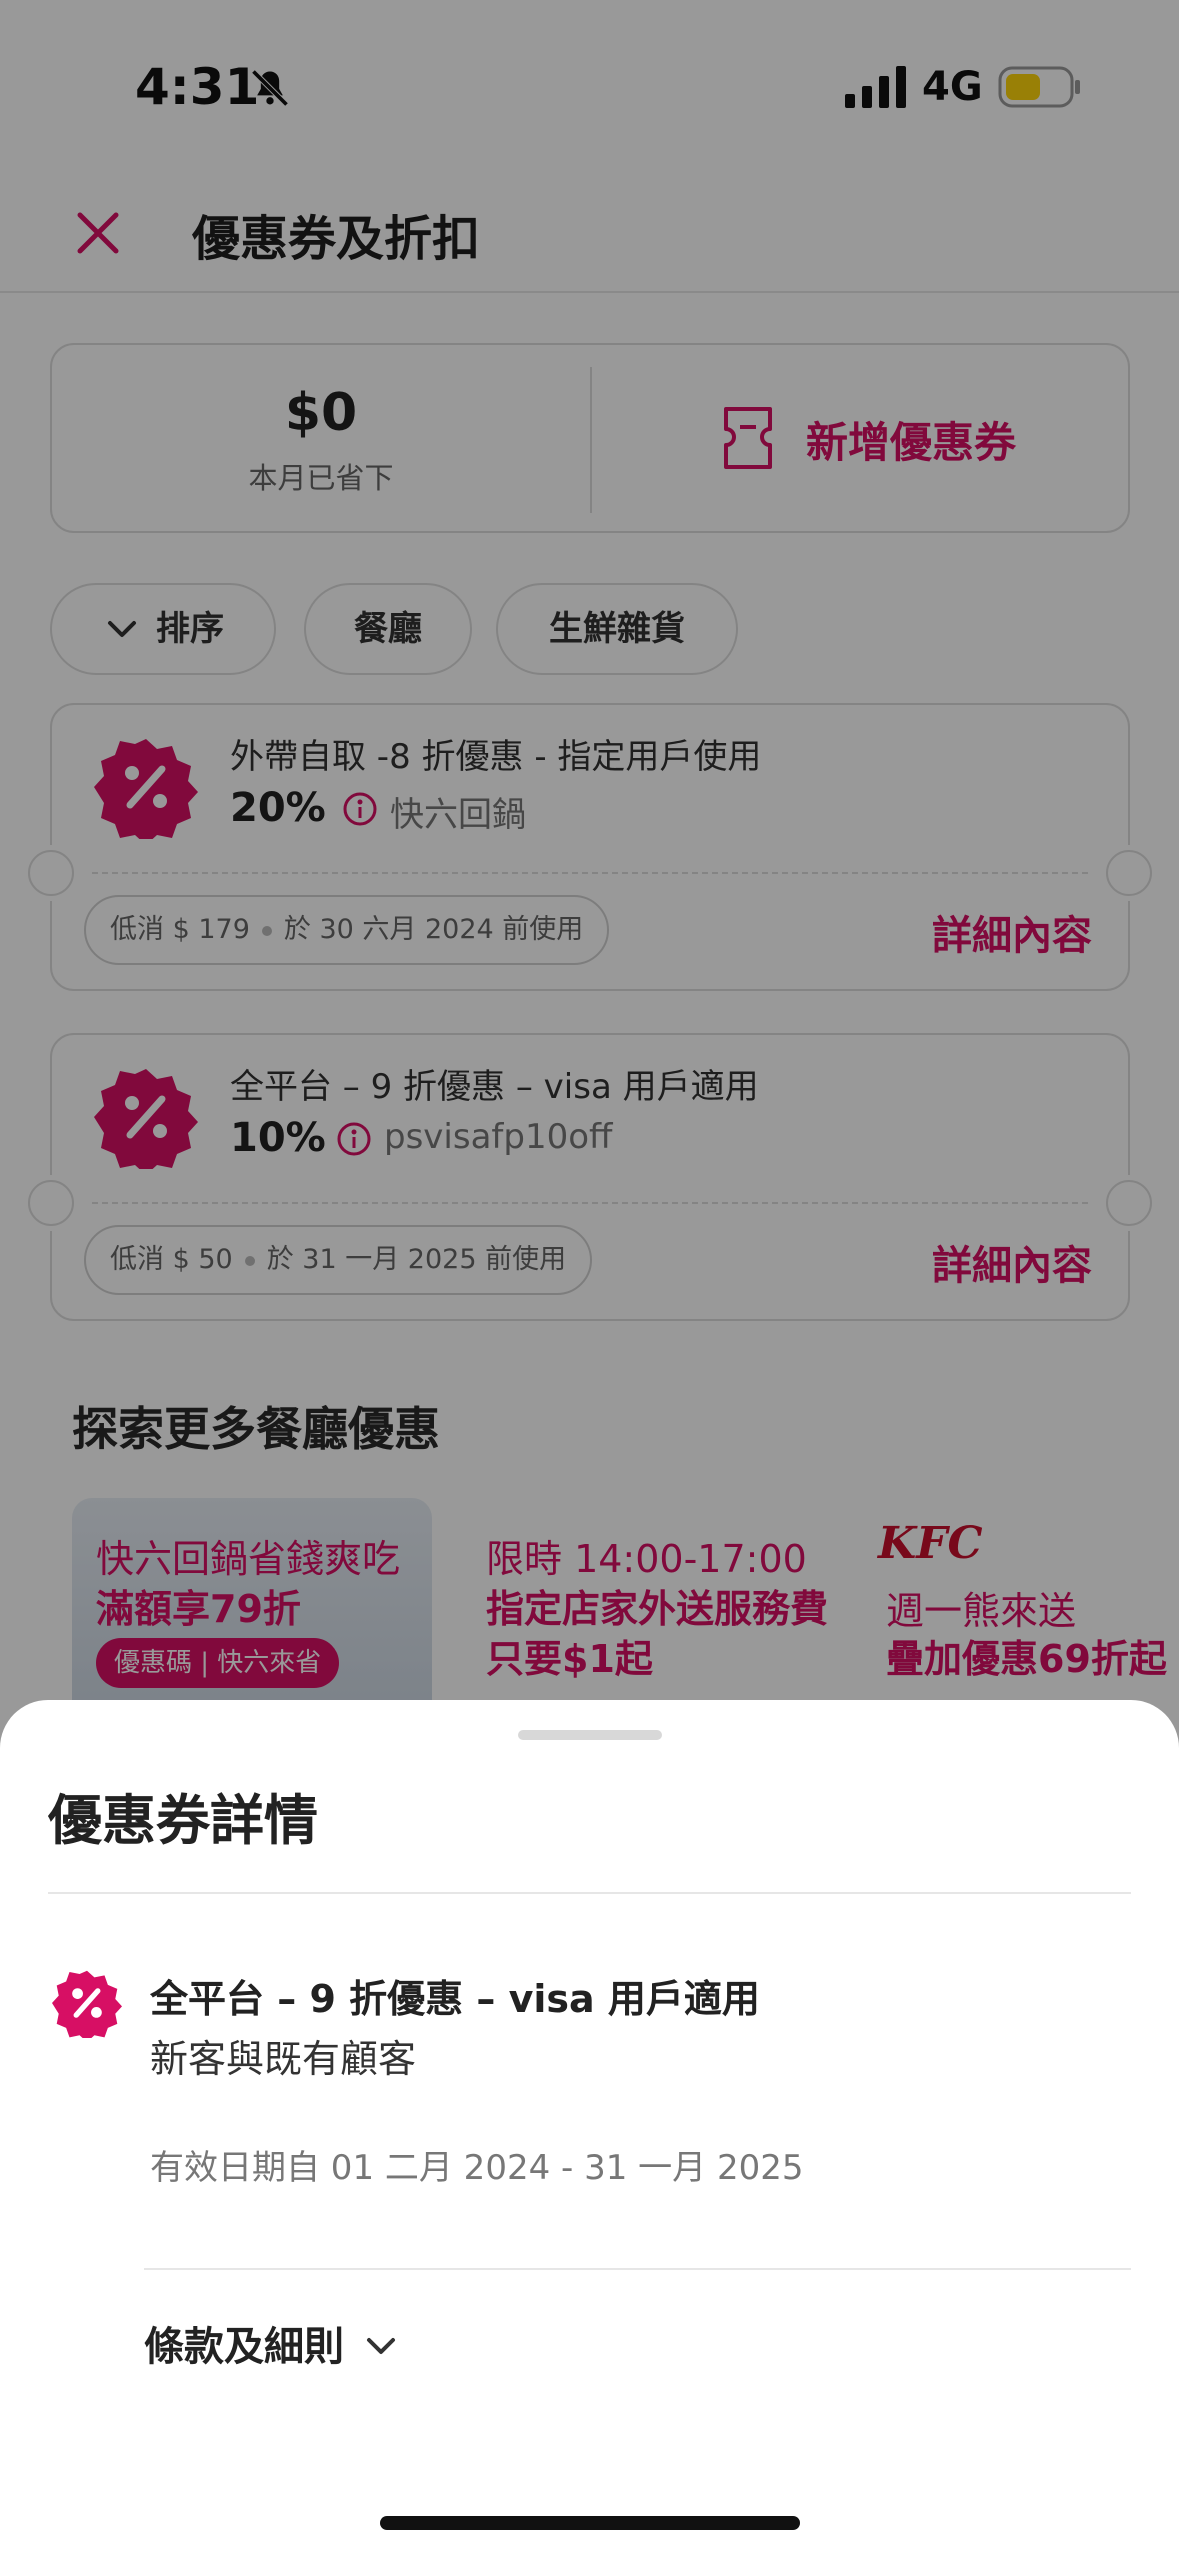 This screenshot has height=2556, width=1179. Describe the element at coordinates (590, 2523) in the screenshot. I see `home-indicator` at that location.